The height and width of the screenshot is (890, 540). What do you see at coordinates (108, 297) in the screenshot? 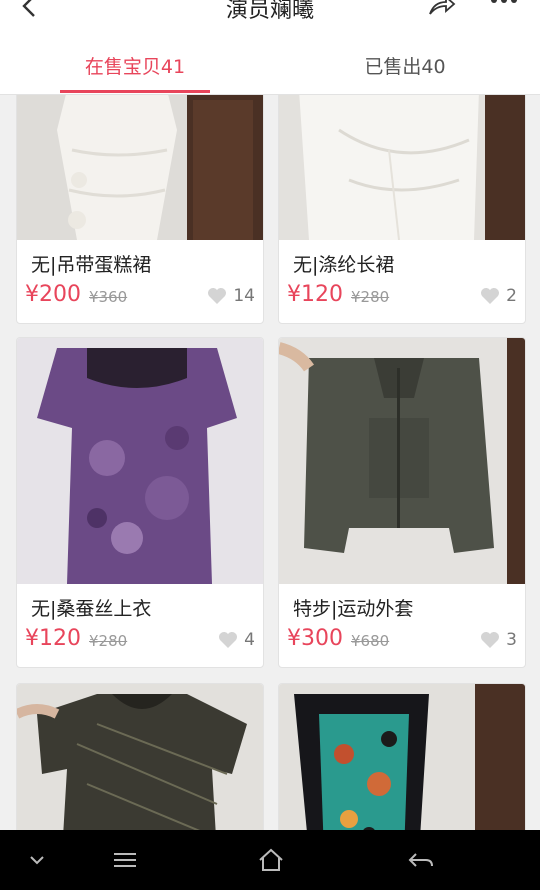
I see `product-original-price: ¥360` at bounding box center [108, 297].